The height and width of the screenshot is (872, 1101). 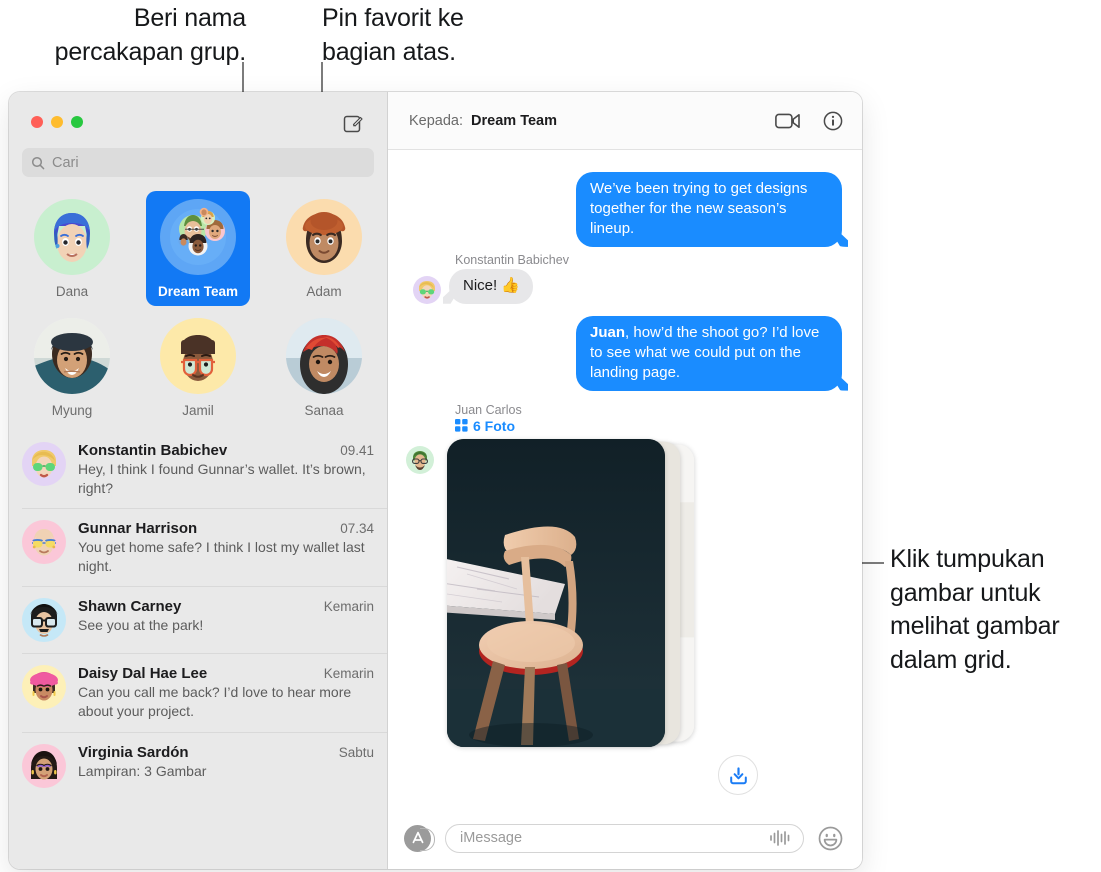 I want to click on window-controls, so click(x=57, y=122).